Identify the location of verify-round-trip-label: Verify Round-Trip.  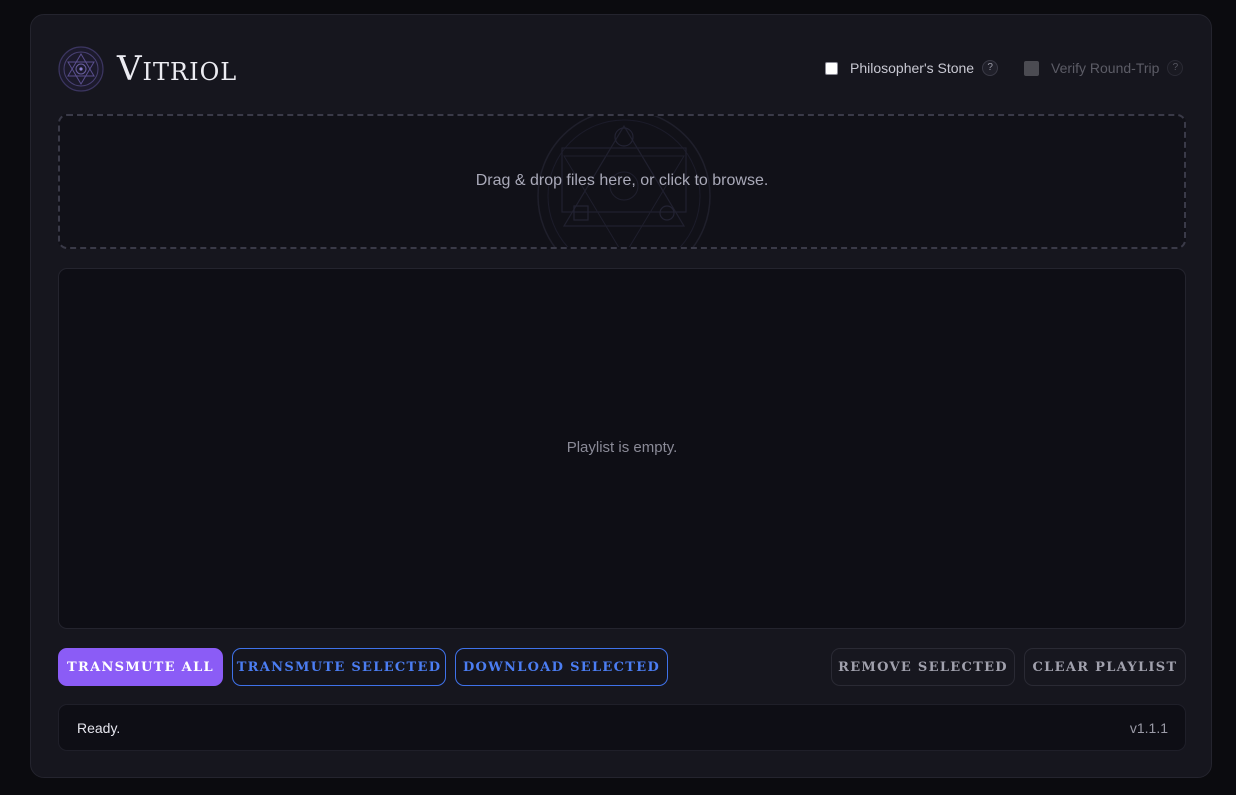
(1105, 68).